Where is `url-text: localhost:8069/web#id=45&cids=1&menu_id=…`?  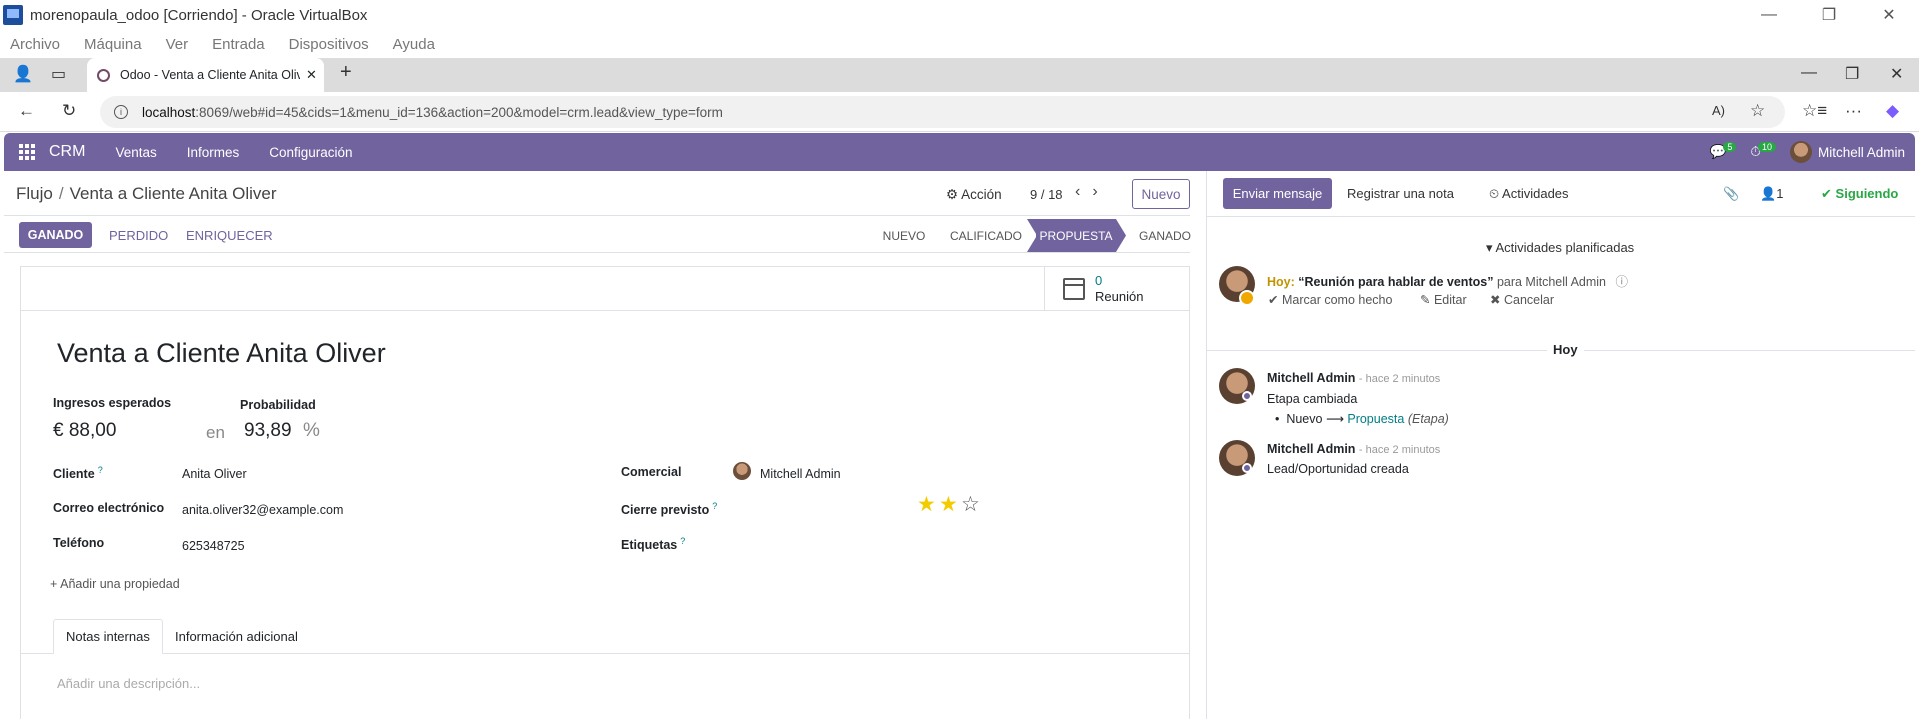 url-text: localhost:8069/web#id=45&cids=1&menu_id=… is located at coordinates (432, 112).